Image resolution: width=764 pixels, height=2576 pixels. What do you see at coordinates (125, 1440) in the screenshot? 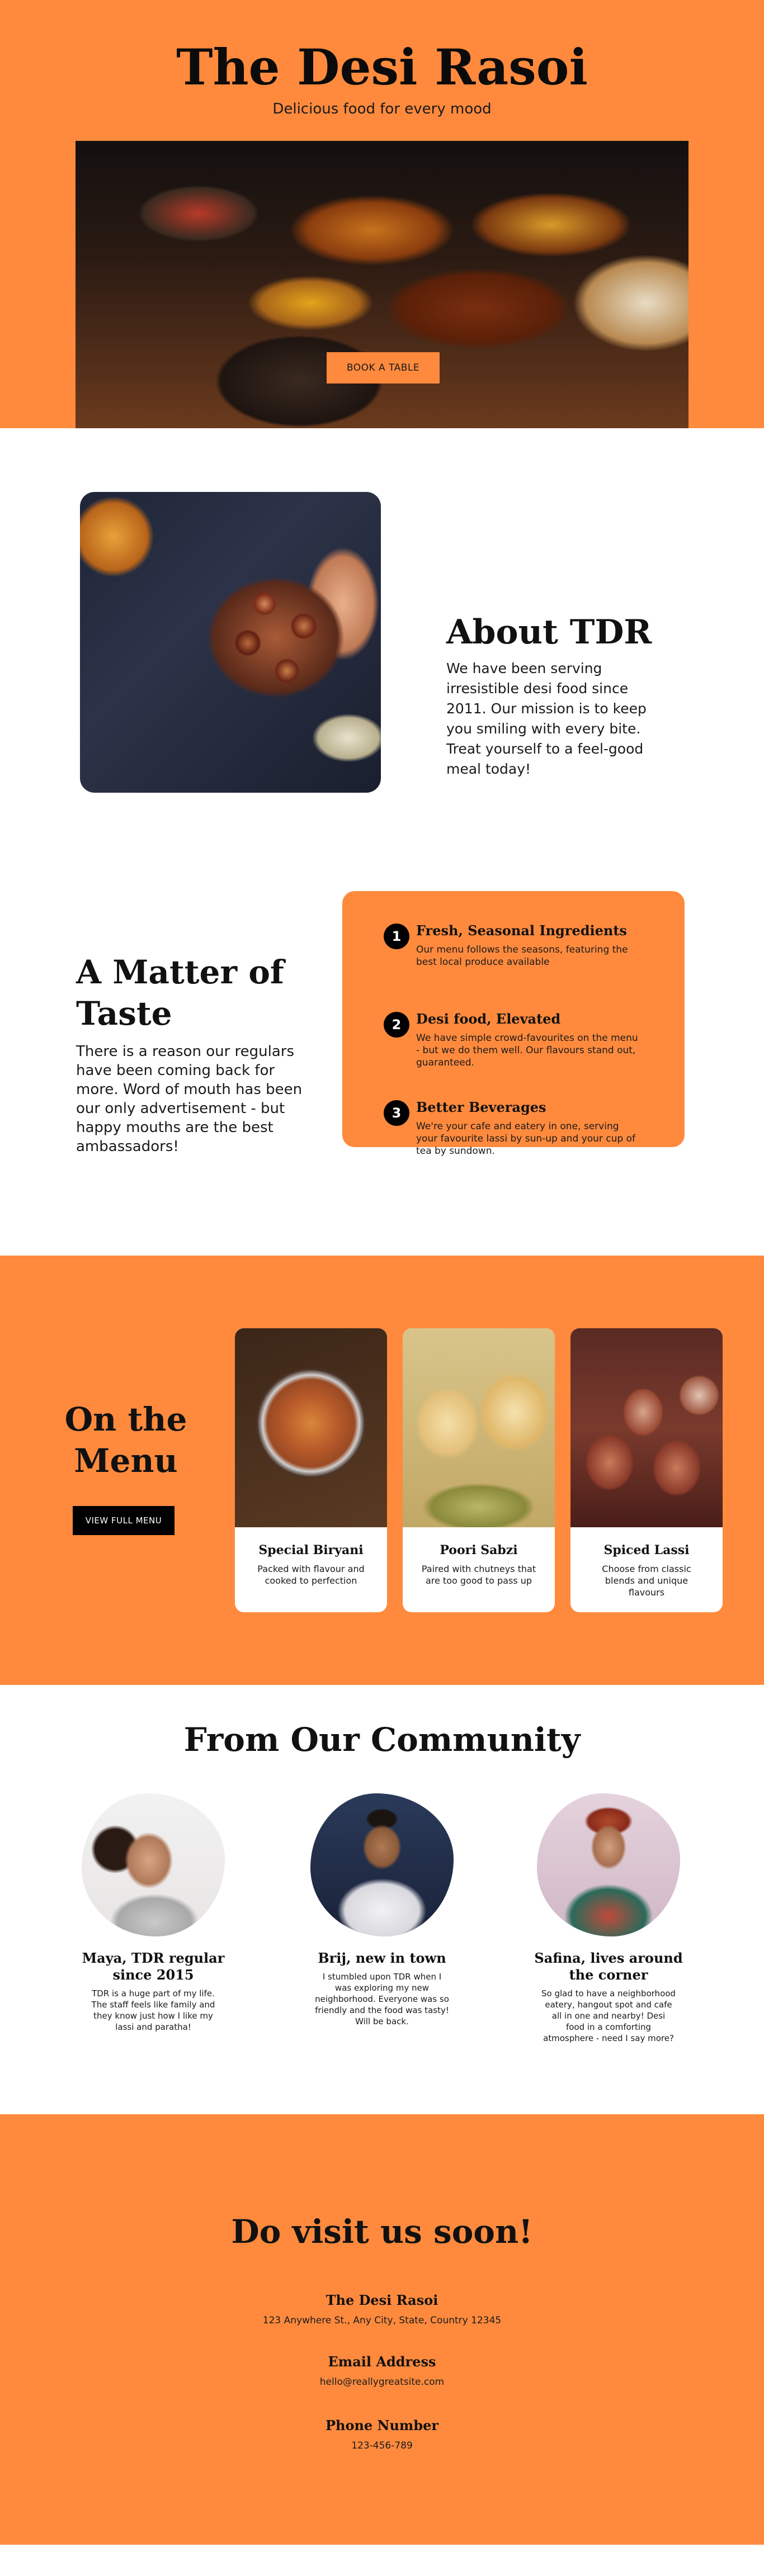
I see `menu-heading: On the Menu` at bounding box center [125, 1440].